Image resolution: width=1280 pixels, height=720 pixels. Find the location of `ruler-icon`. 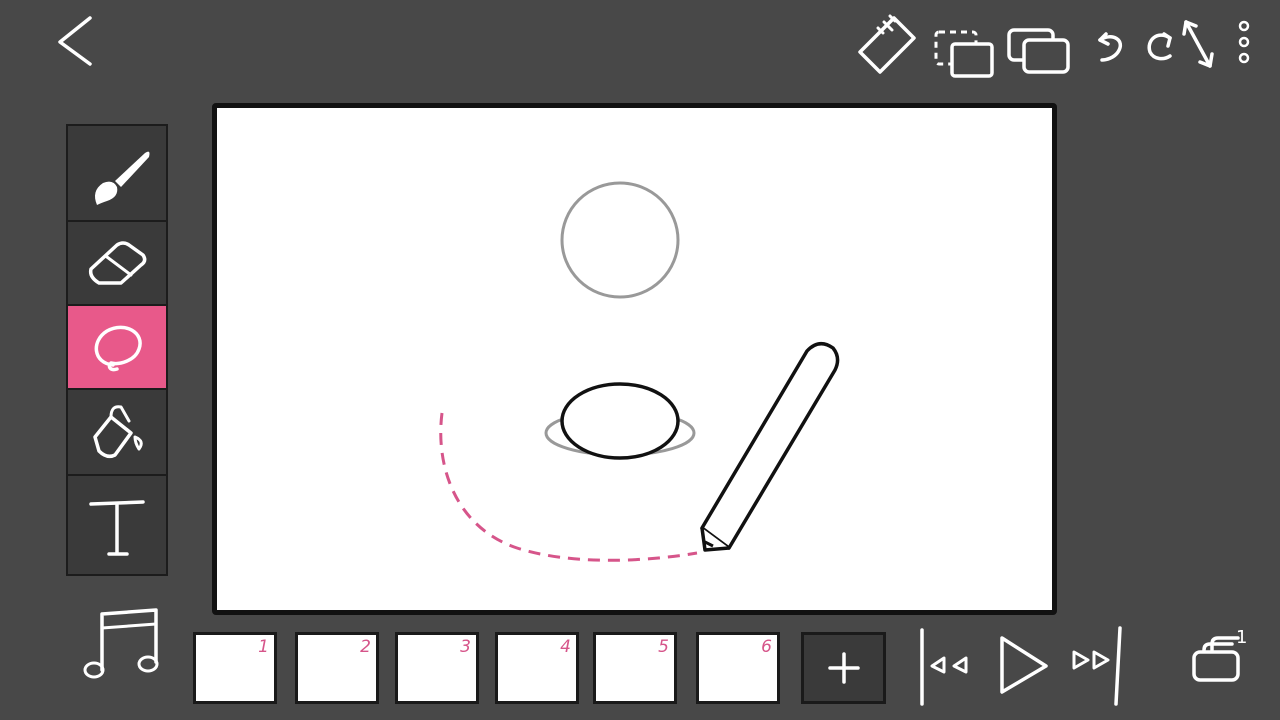

ruler-icon is located at coordinates (887, 44).